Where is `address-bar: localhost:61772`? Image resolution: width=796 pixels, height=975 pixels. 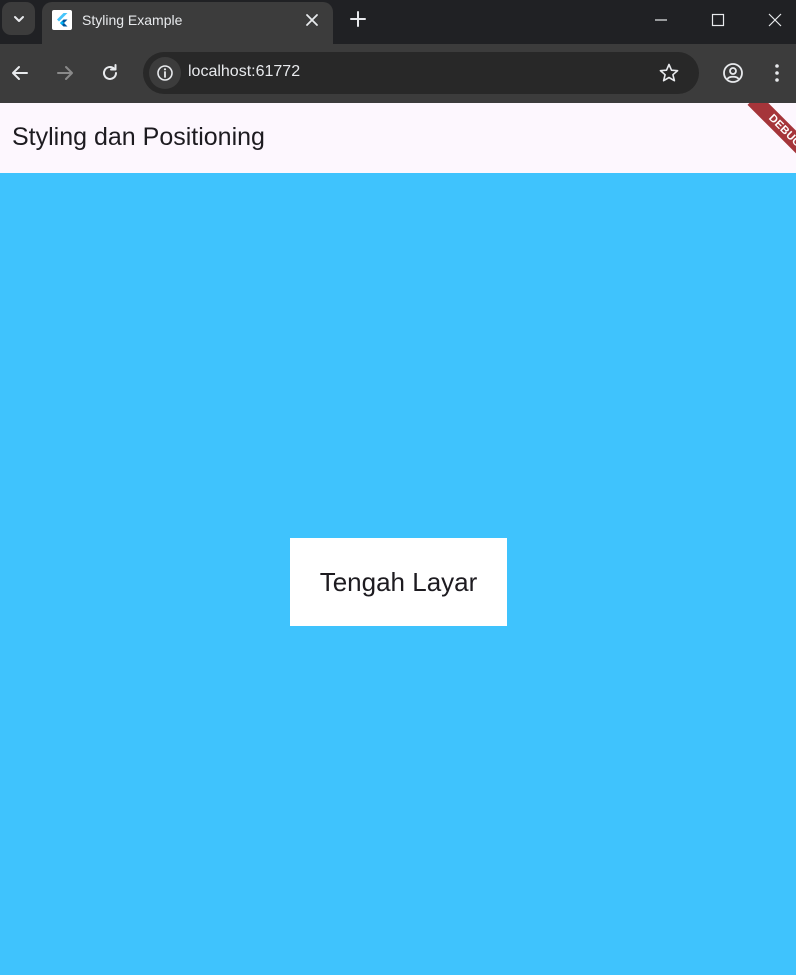
address-bar: localhost:61772 is located at coordinates (421, 73).